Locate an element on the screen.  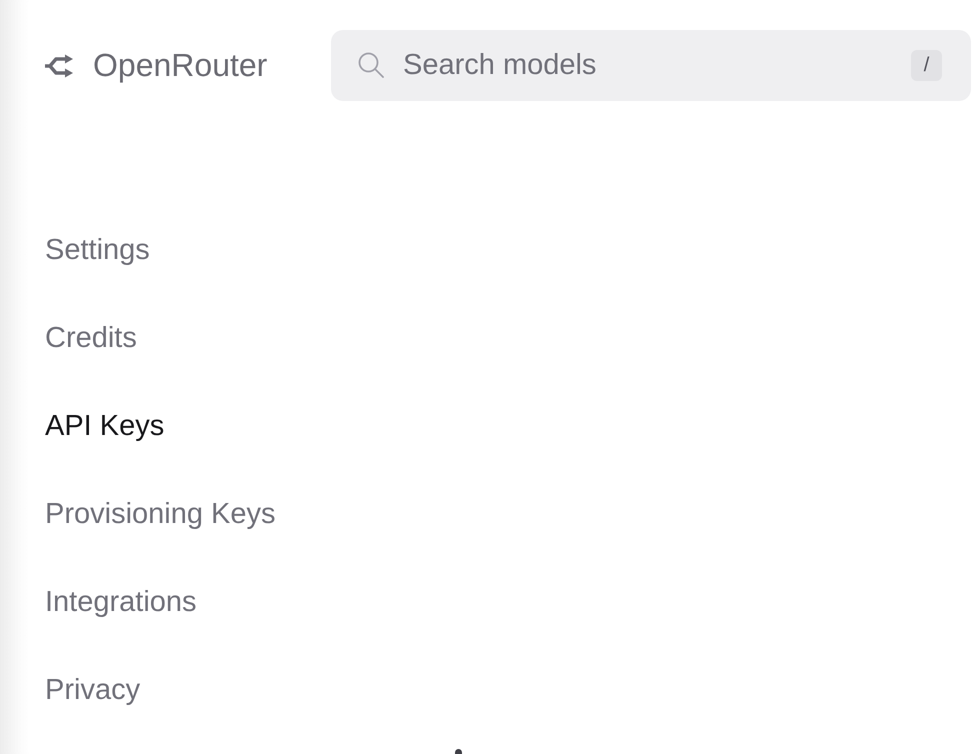
menu-item: API Keys is located at coordinates (104, 426).